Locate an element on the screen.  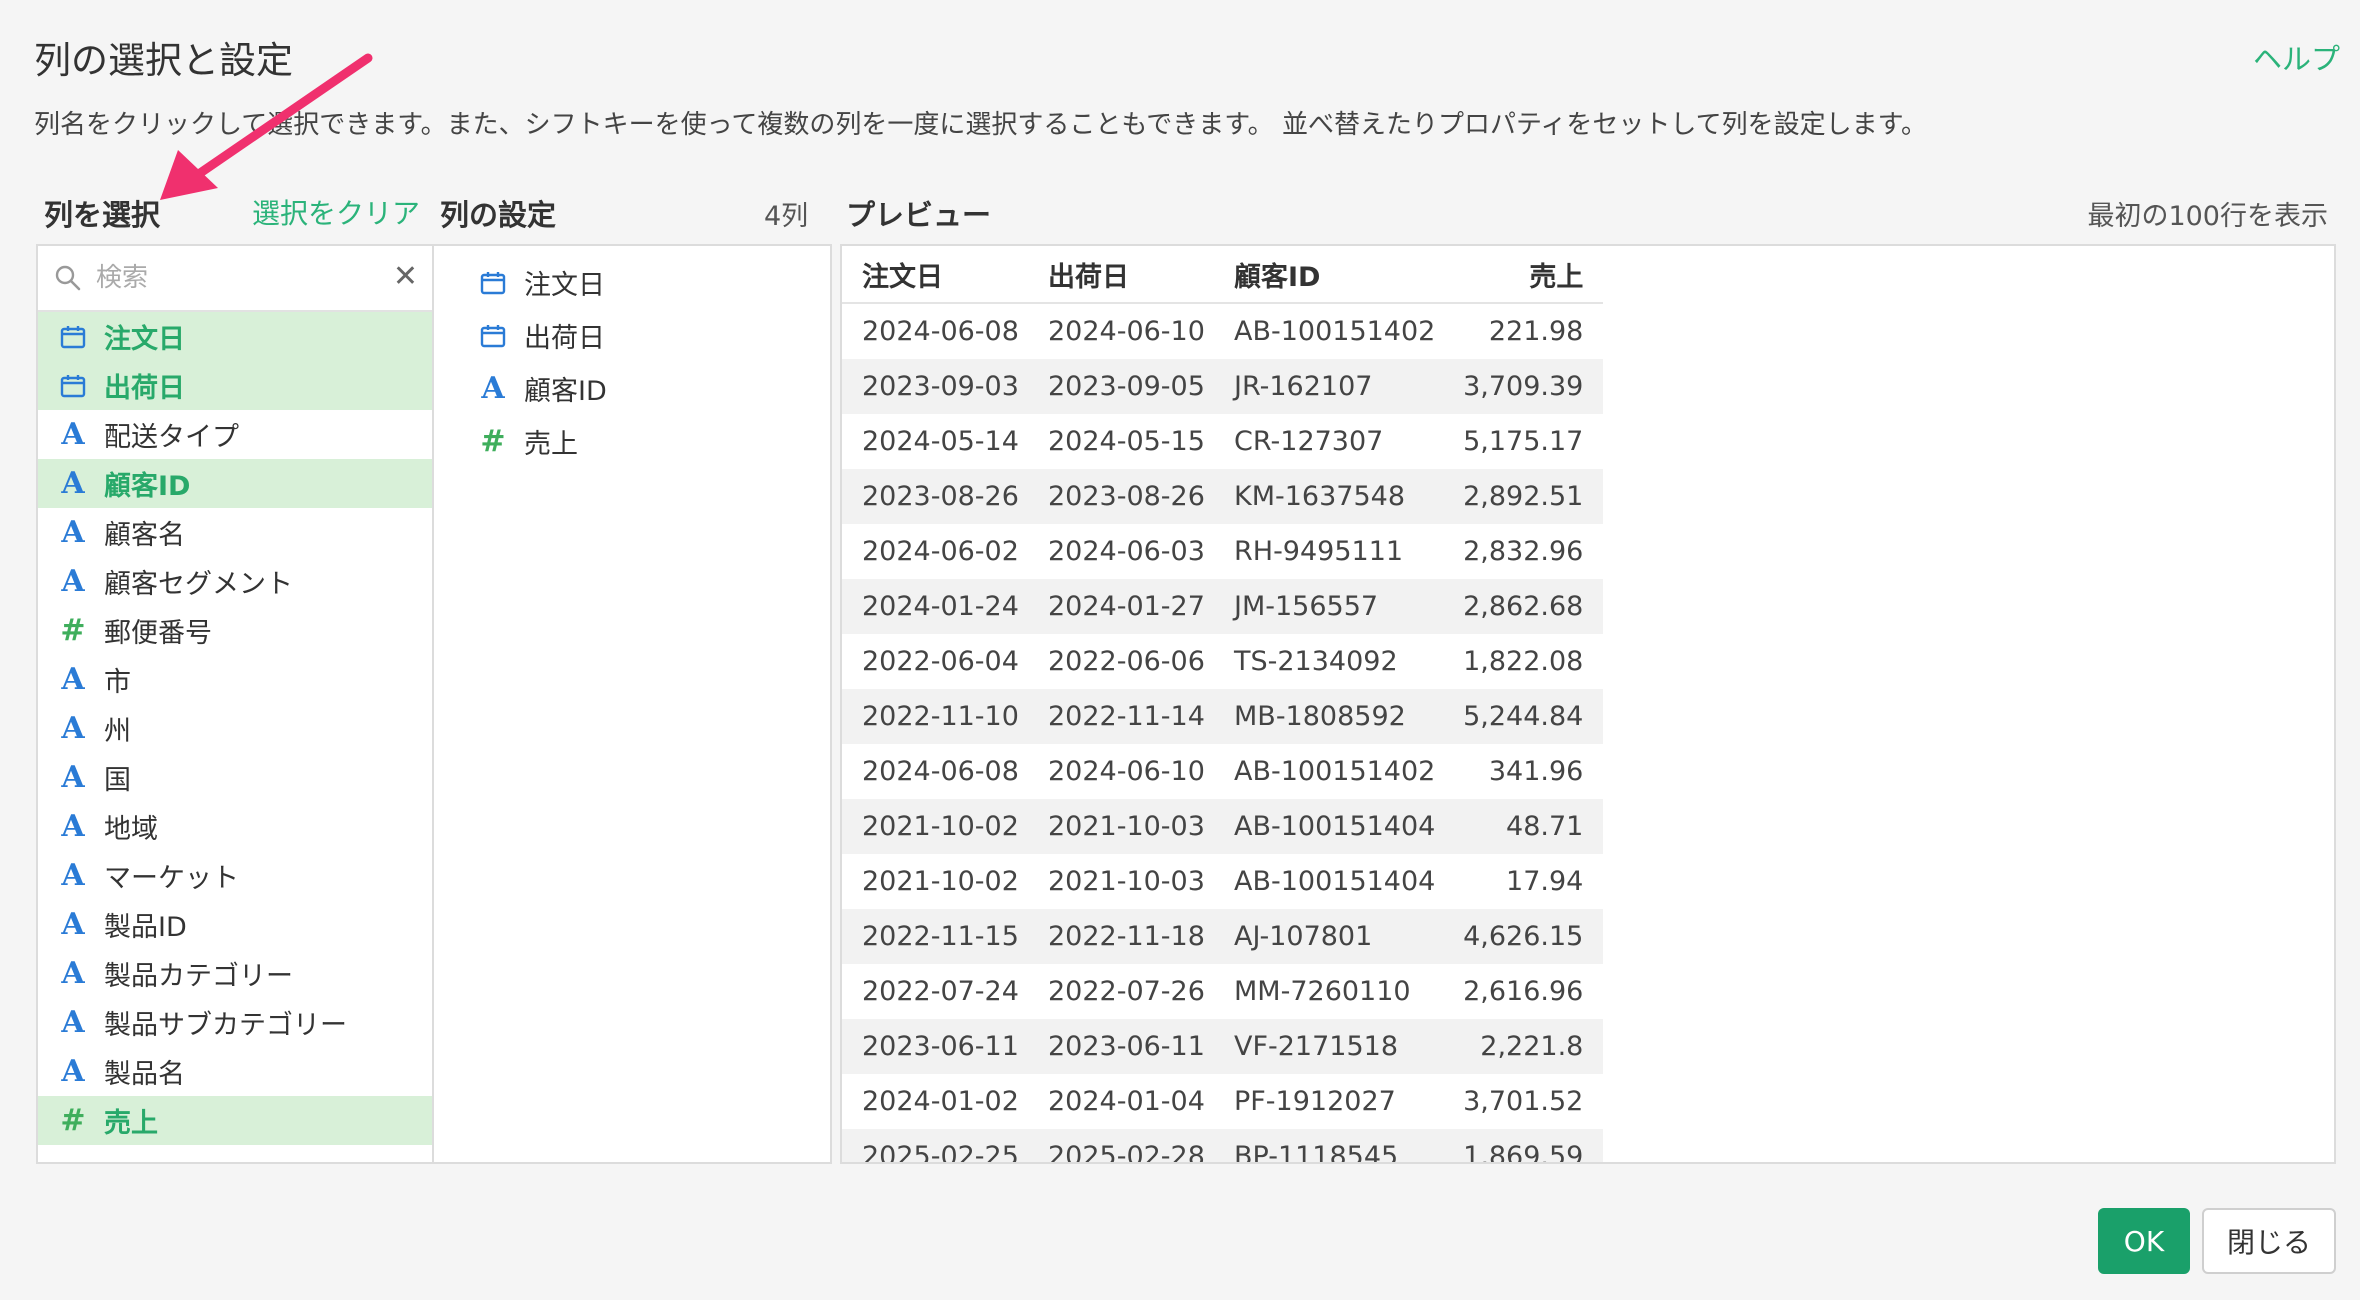
column-item-label: 製品サブカテゴリー is located at coordinates (225, 1025).